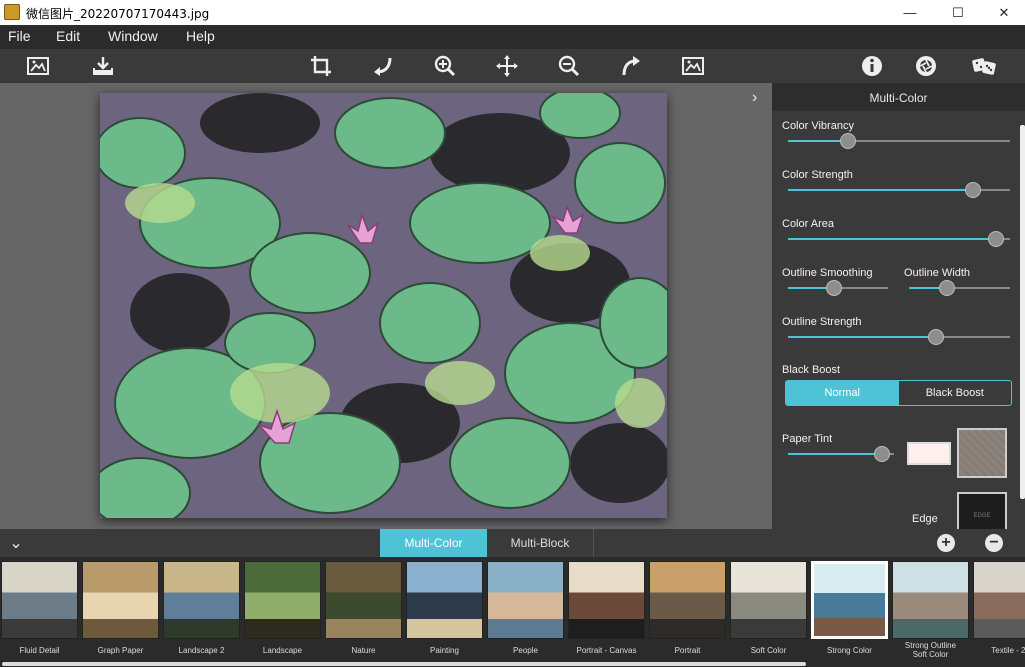  Describe the element at coordinates (1003, 12) in the screenshot. I see `close-button: ✕` at that location.